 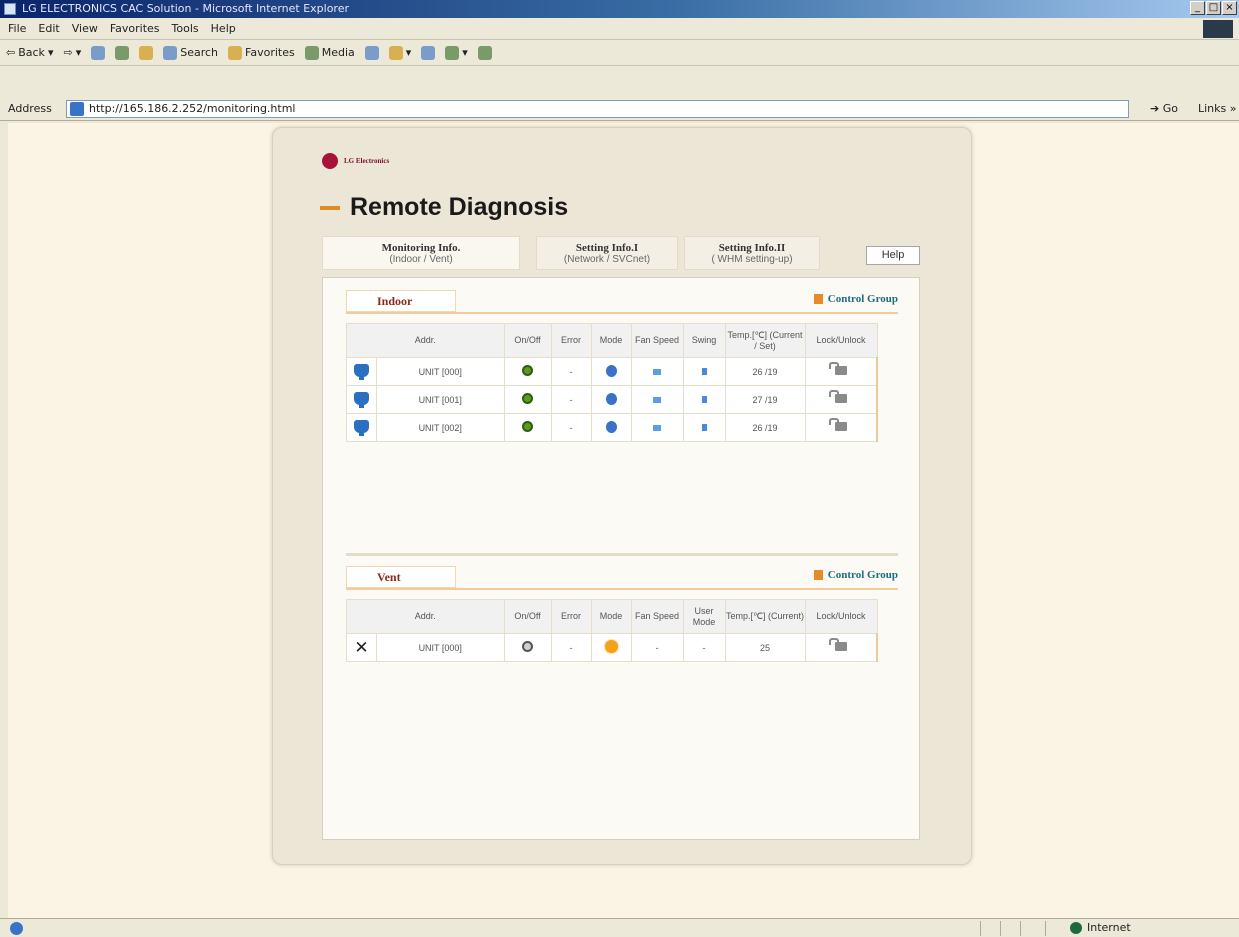 What do you see at coordinates (192, 108) in the screenshot?
I see `address-url: http://165.186.2.252/monitoring.html` at bounding box center [192, 108].